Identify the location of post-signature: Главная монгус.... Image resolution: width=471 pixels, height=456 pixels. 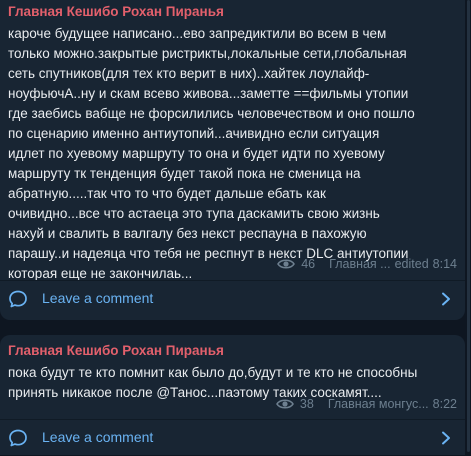
(378, 404).